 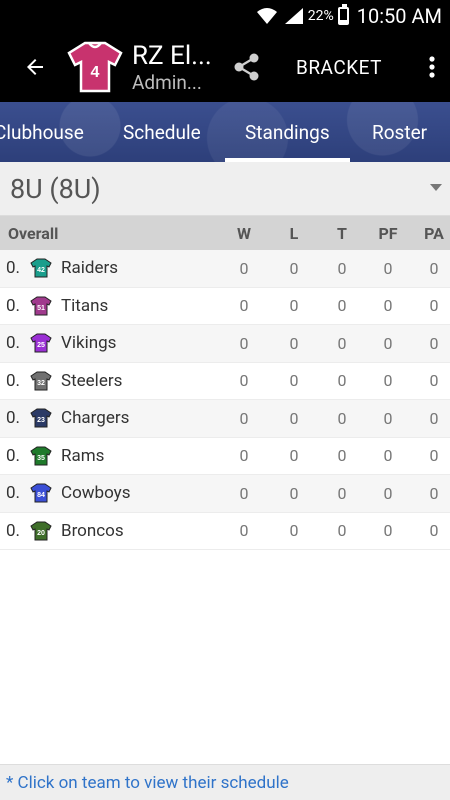 What do you see at coordinates (85, 305) in the screenshot?
I see `team-name: Titans` at bounding box center [85, 305].